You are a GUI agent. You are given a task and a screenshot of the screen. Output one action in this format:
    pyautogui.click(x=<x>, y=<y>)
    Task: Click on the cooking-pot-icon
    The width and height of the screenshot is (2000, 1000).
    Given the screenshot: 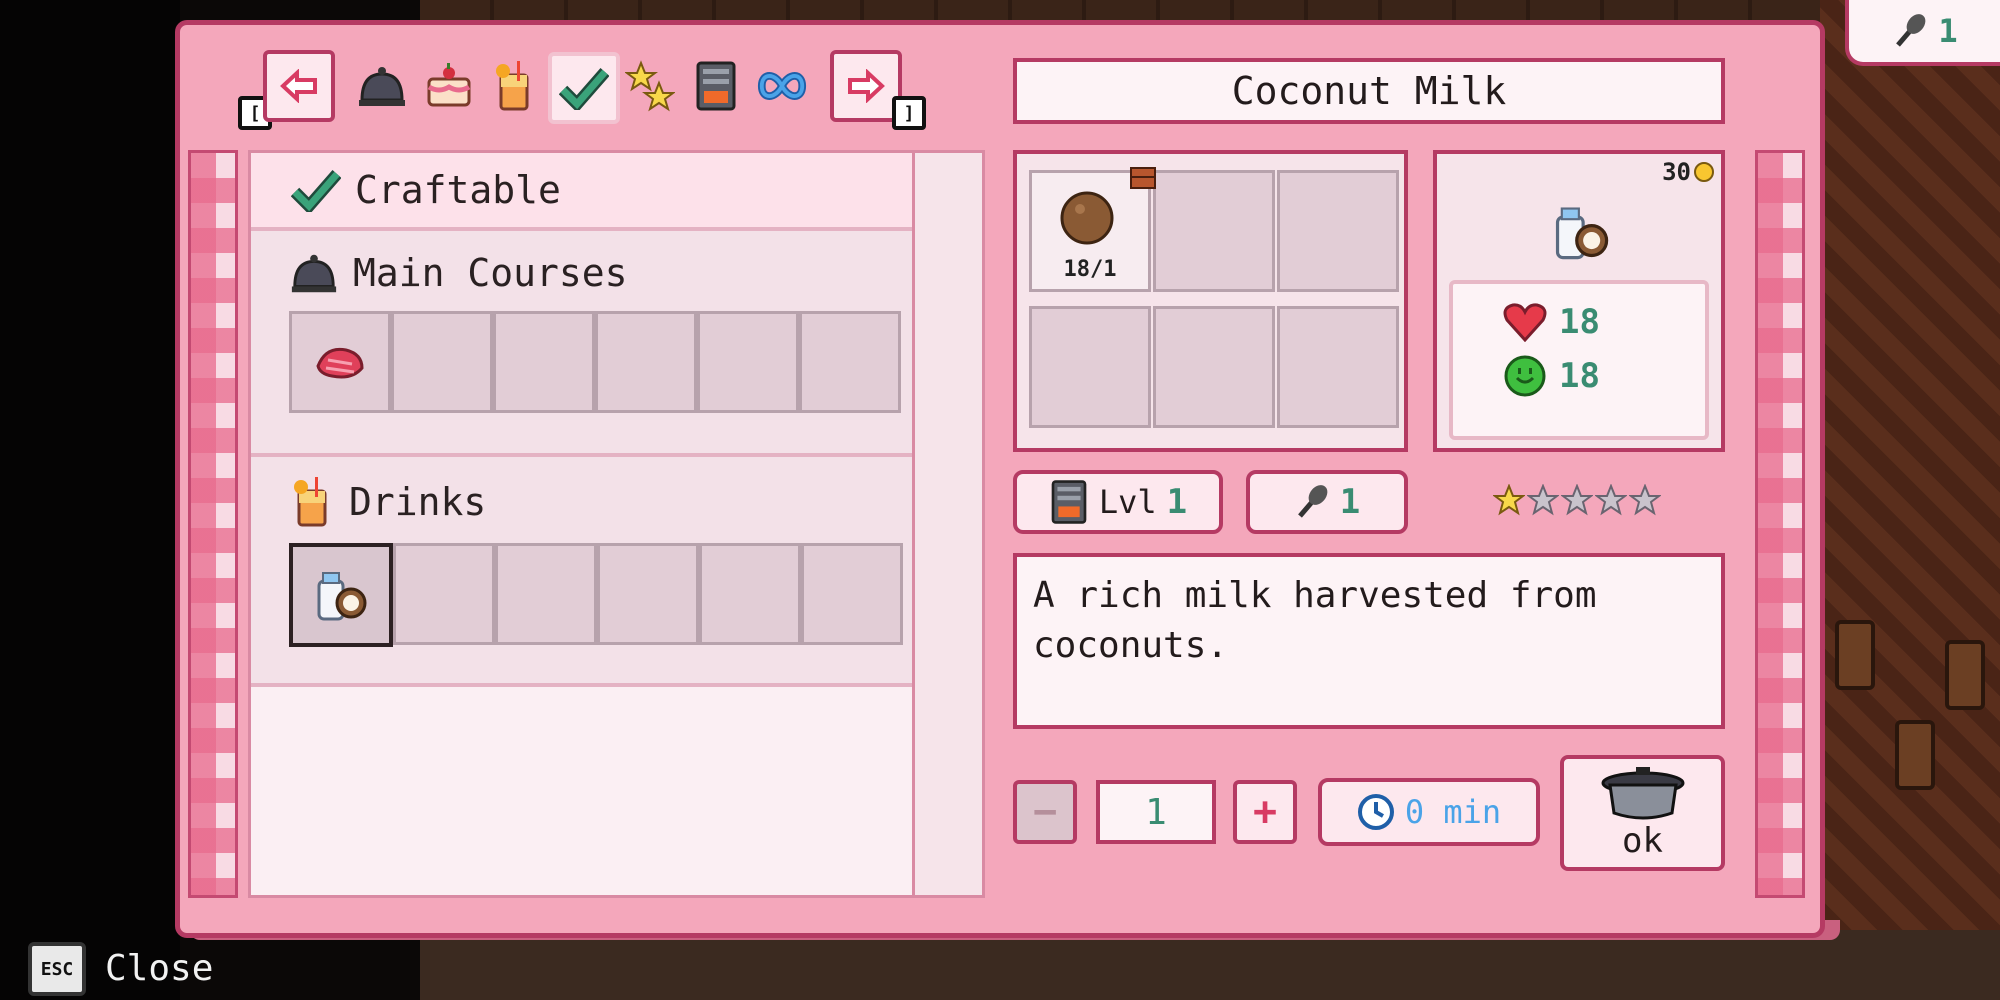 What is the action you would take?
    pyautogui.click(x=1642, y=793)
    